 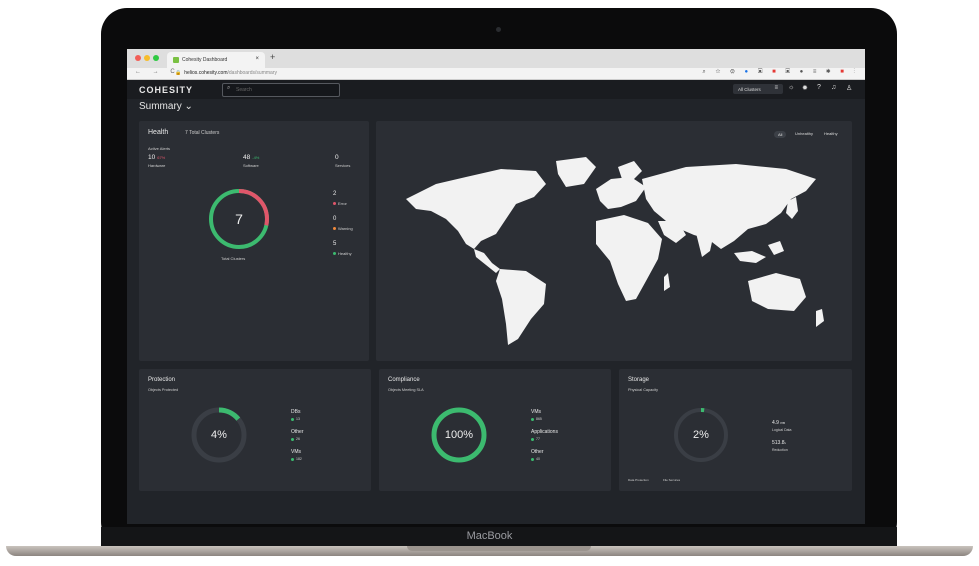 What do you see at coordinates (643, 390) in the screenshot?
I see `storage-subtitle: Physical Capacity` at bounding box center [643, 390].